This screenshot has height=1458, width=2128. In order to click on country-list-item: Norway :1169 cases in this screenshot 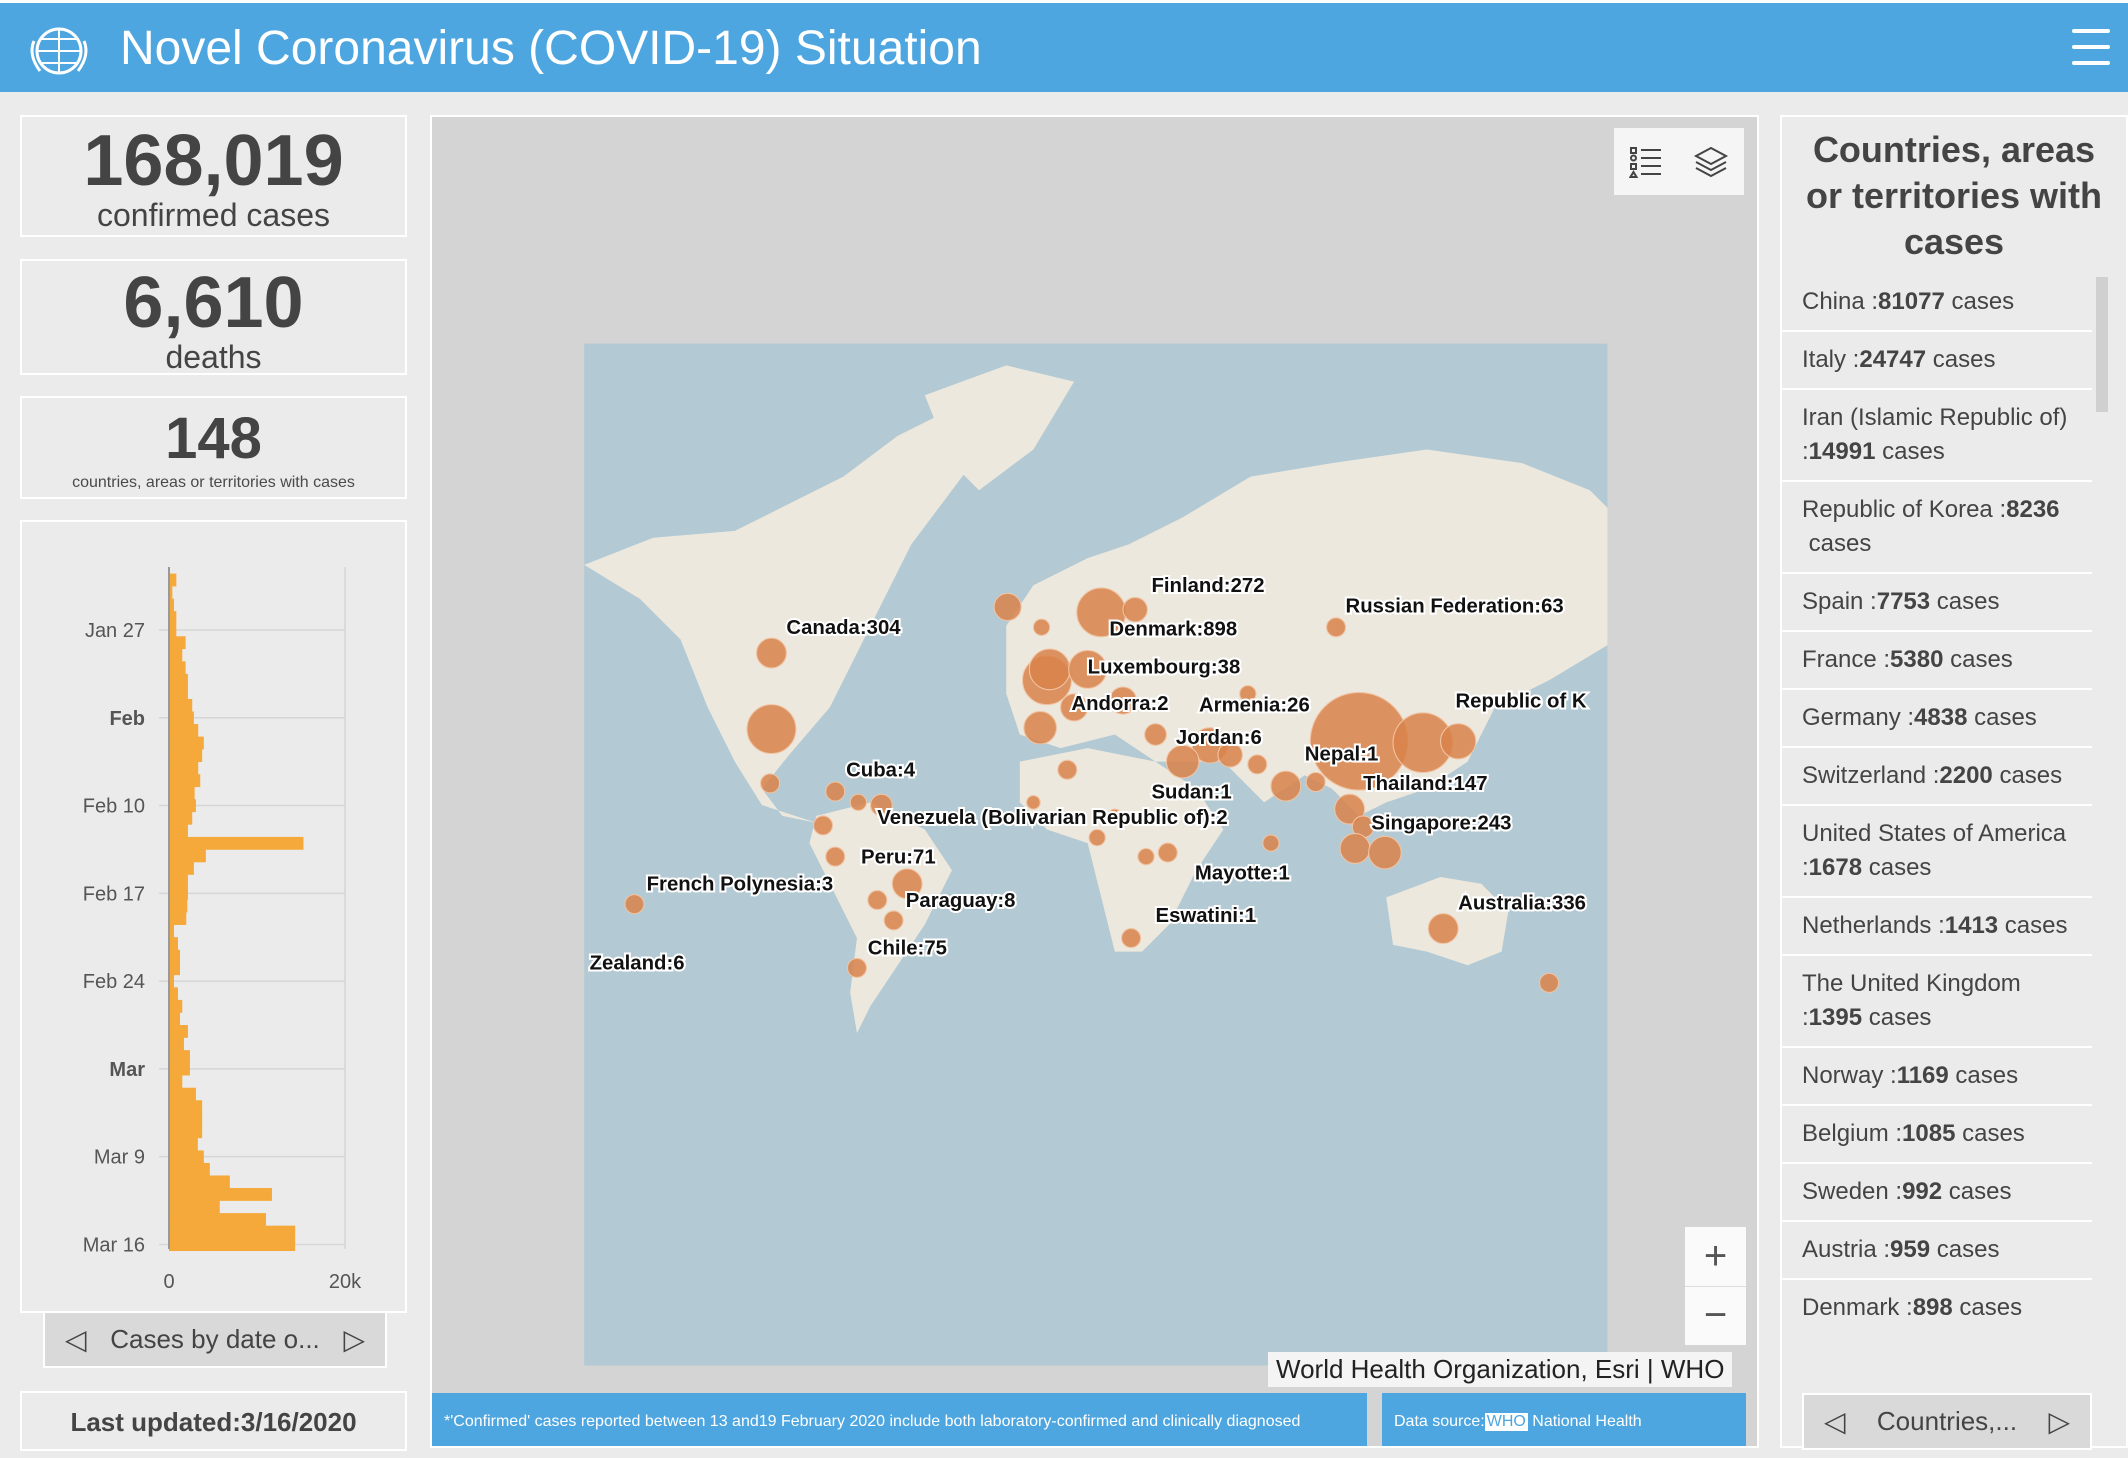, I will do `click(1937, 1077)`.